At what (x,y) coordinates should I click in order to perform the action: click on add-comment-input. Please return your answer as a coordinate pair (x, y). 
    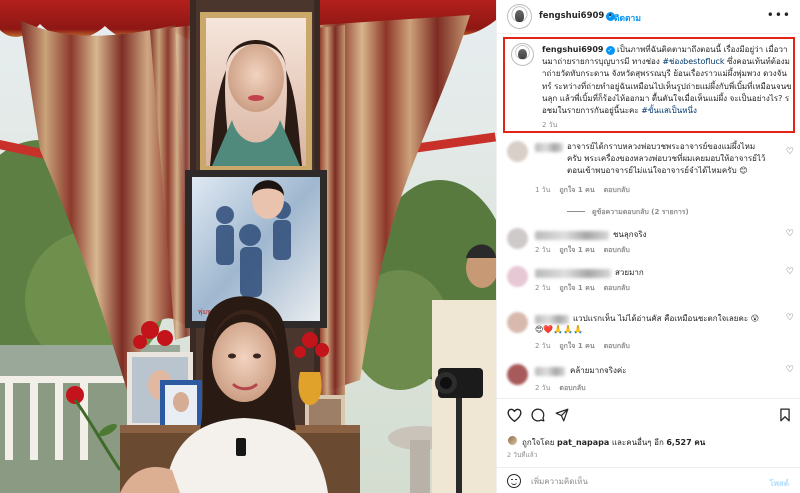
    Looking at the image, I should click on (636, 481).